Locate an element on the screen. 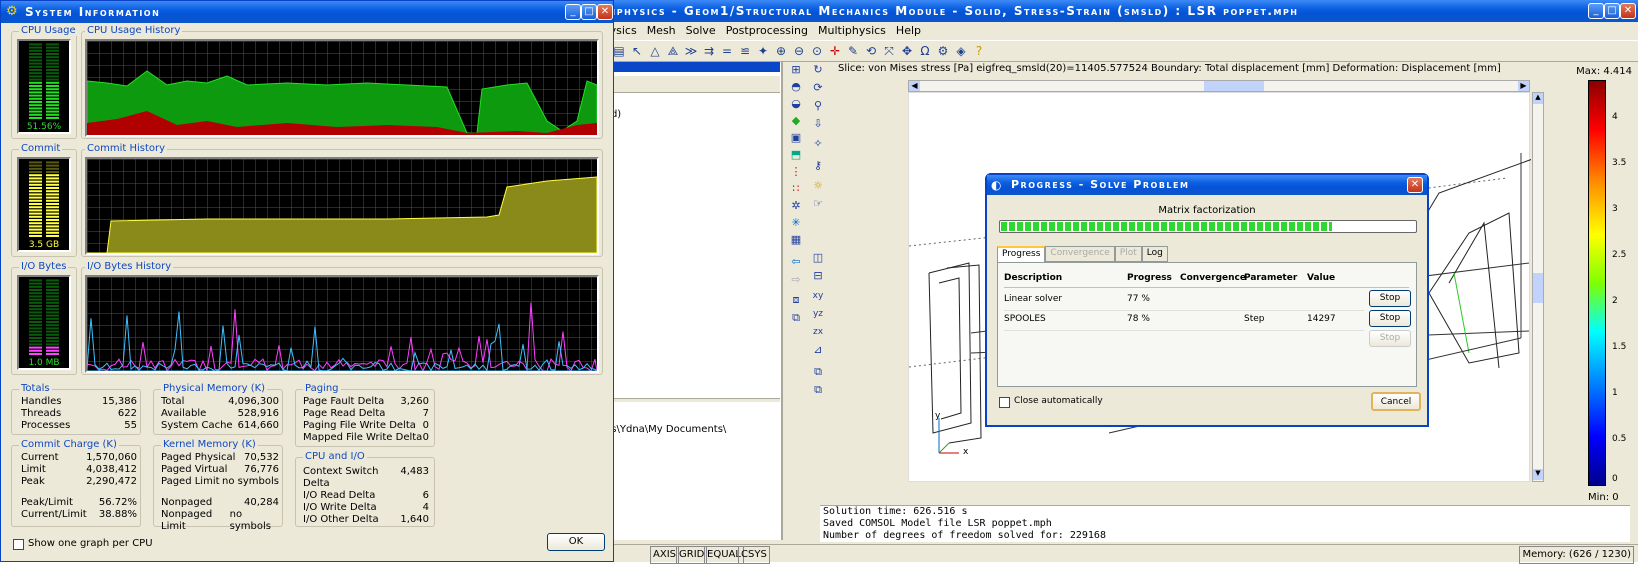 The image size is (1638, 564). paste-view-icon: ⧉ is located at coordinates (818, 390).